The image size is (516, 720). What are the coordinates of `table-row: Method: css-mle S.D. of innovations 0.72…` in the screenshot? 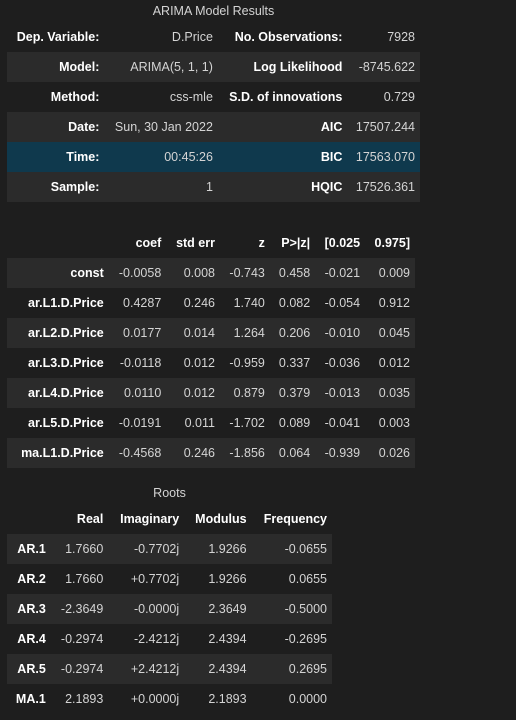 It's located at (213, 97).